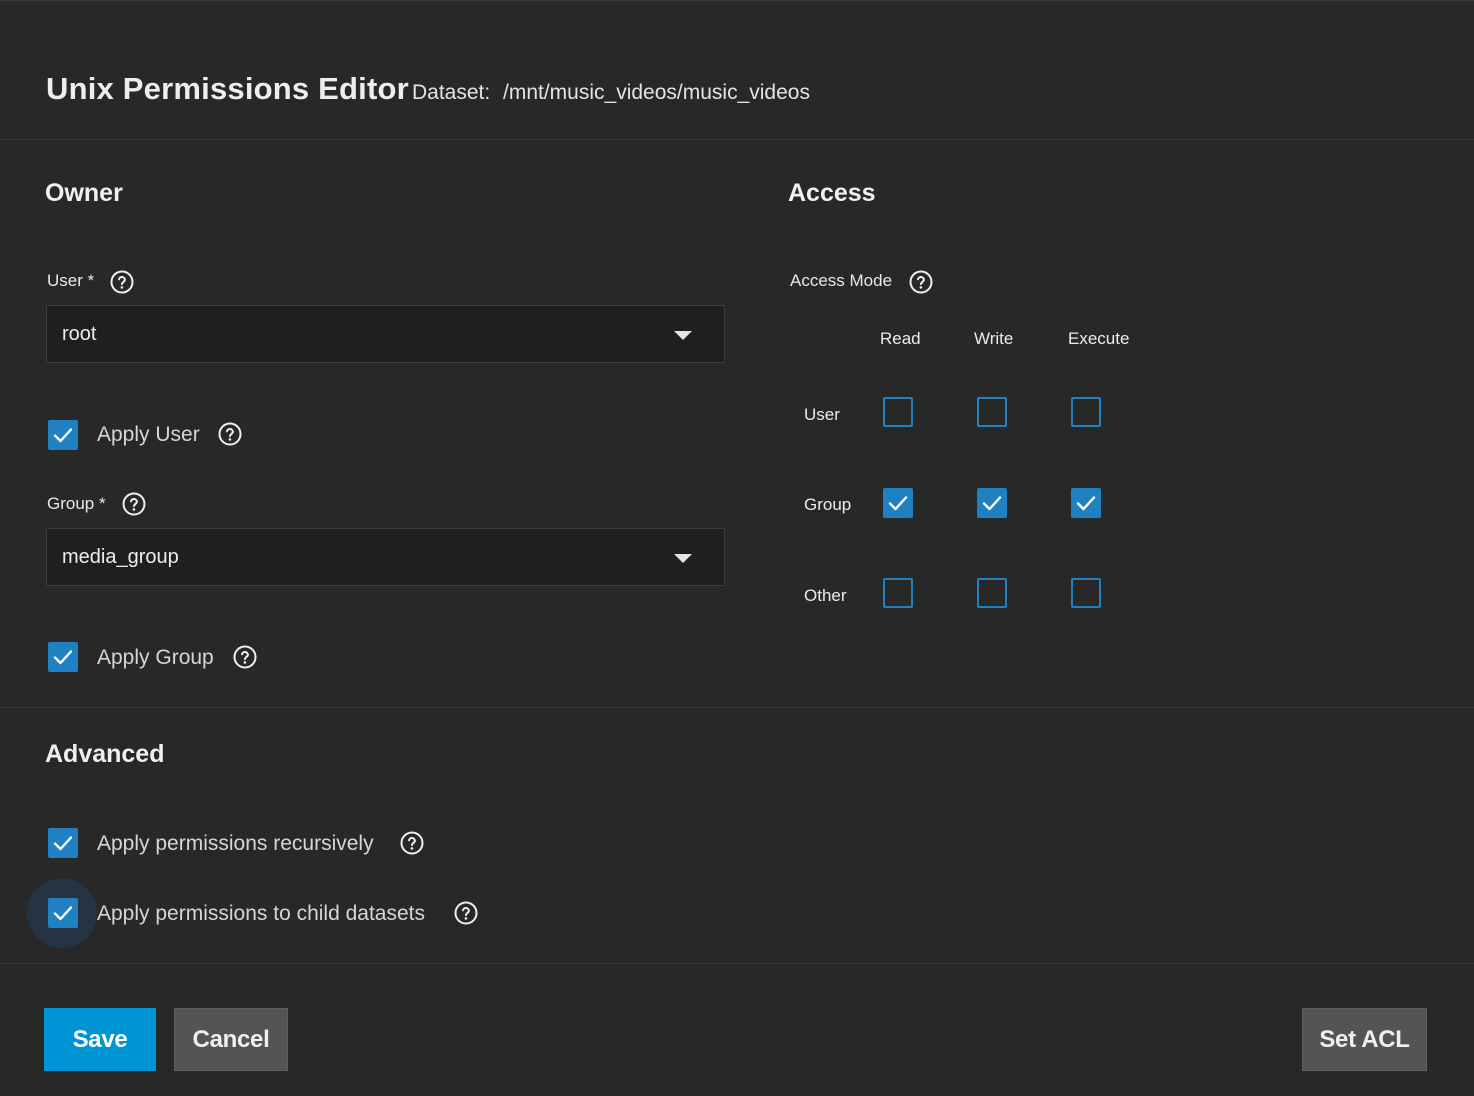 This screenshot has height=1096, width=1474. Describe the element at coordinates (1086, 412) in the screenshot. I see `user-execute-checkbox` at that location.